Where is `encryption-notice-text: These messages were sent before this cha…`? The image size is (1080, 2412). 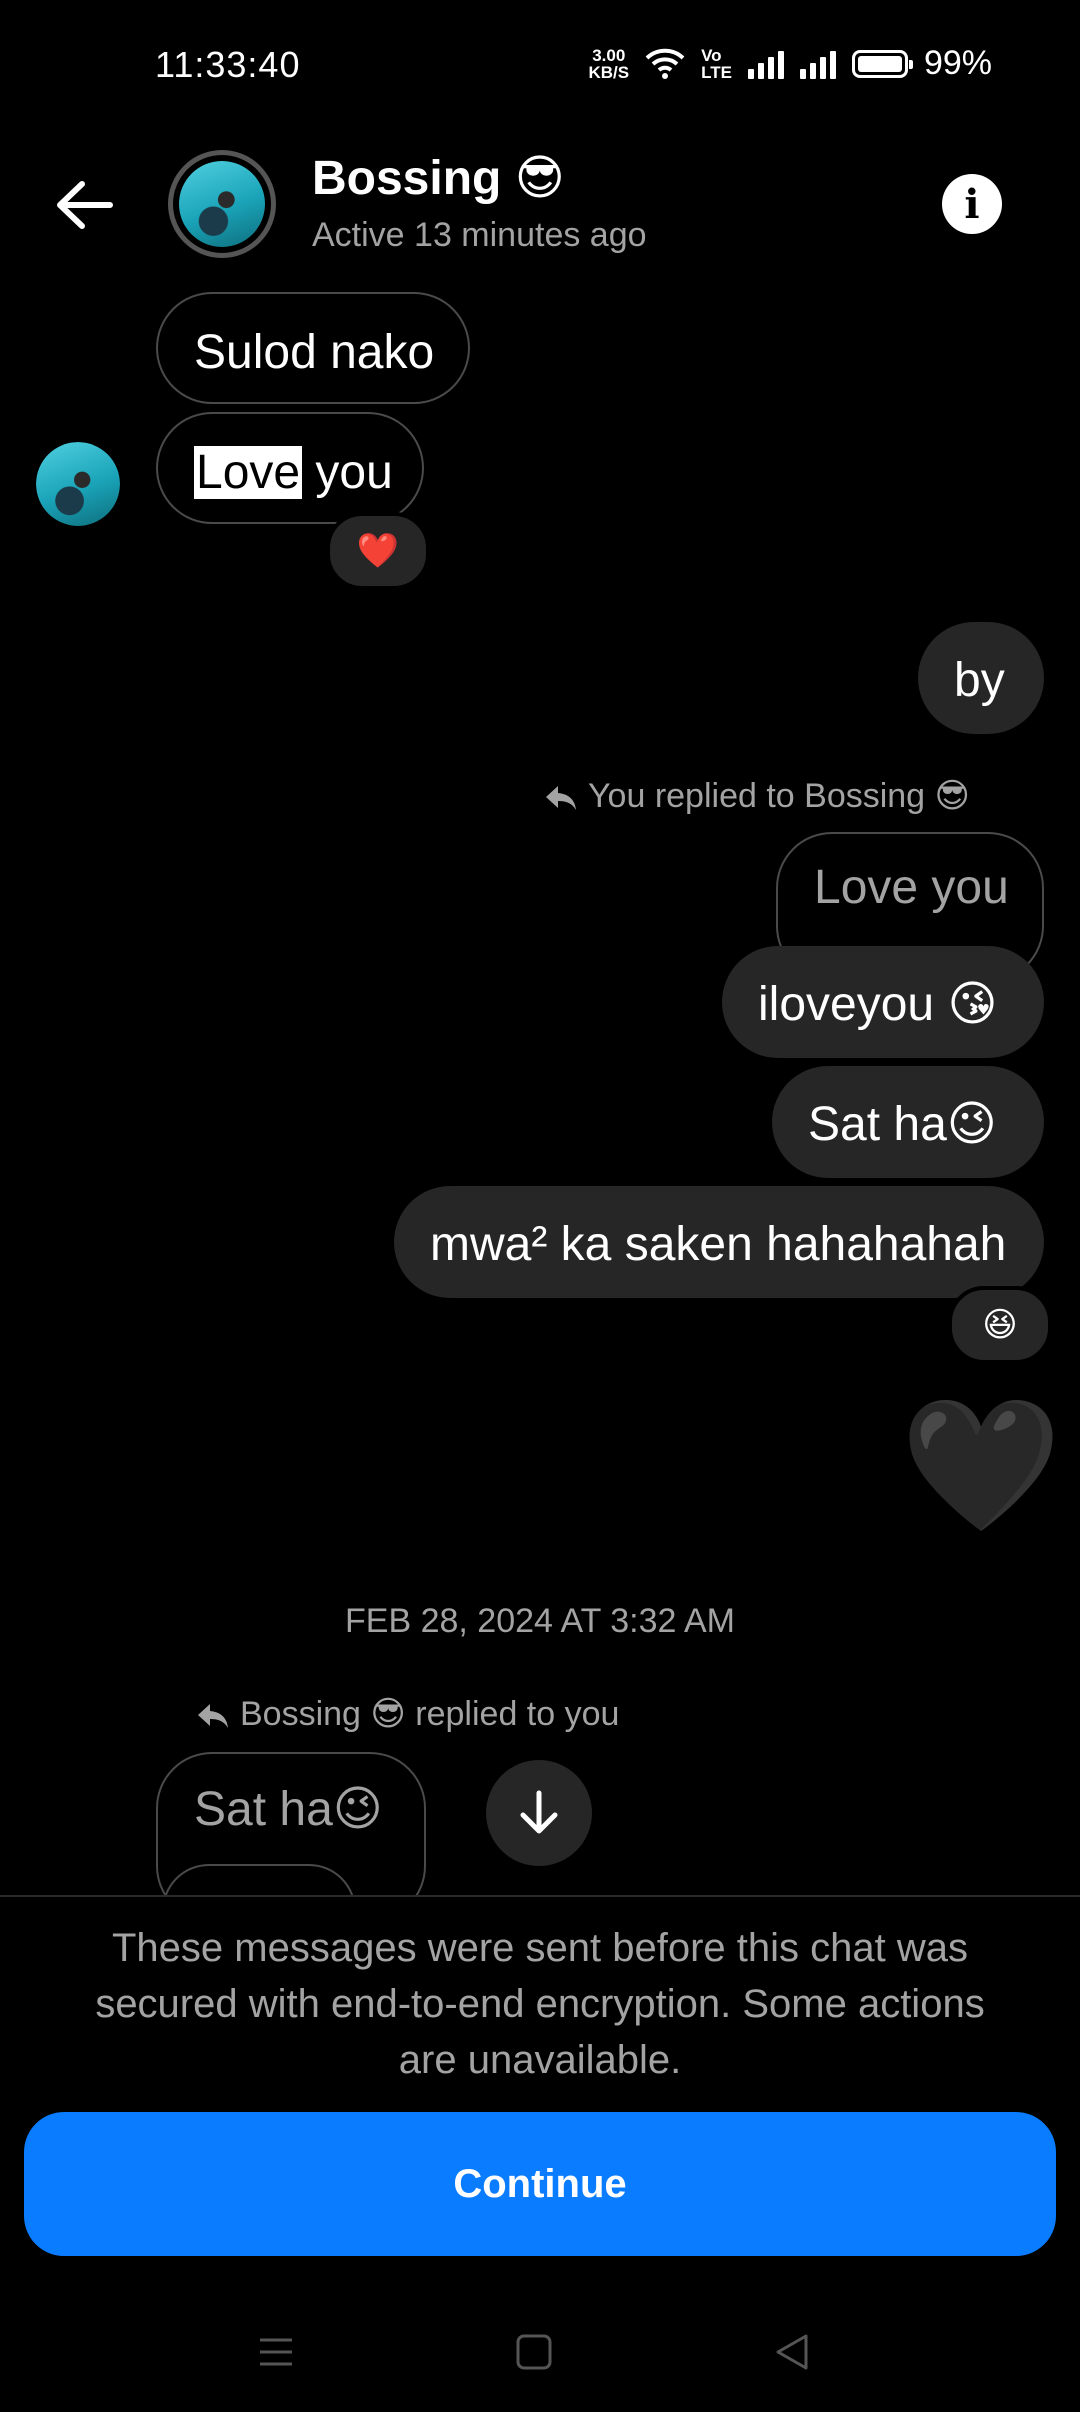 encryption-notice-text: These messages were sent before this cha… is located at coordinates (540, 2004).